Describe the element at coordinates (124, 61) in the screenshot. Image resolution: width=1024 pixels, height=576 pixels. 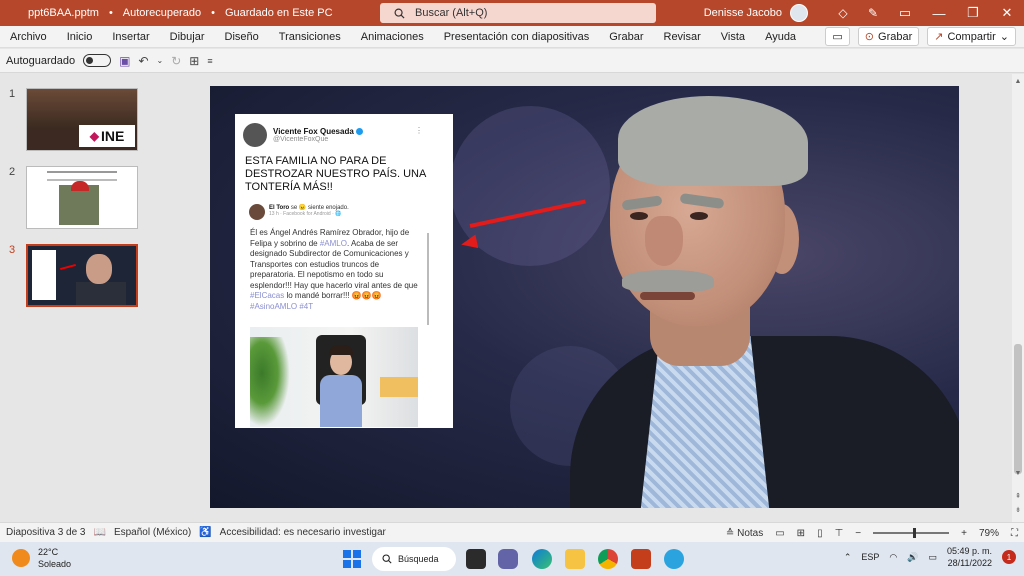
I see `save-icon: ▣` at that location.